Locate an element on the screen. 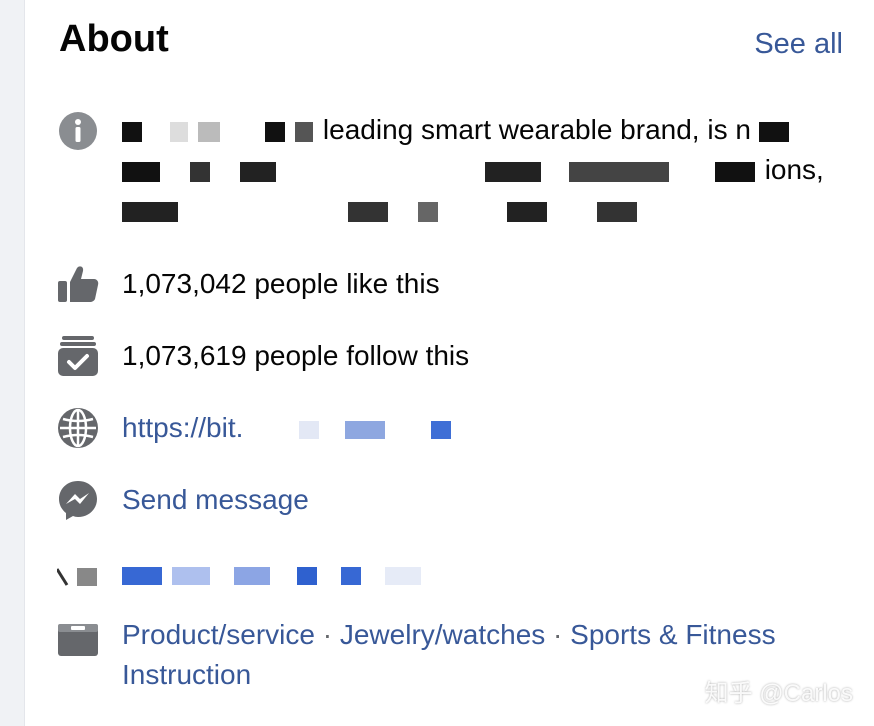 This screenshot has height=726, width=874. see-all-link: See all is located at coordinates (798, 44).